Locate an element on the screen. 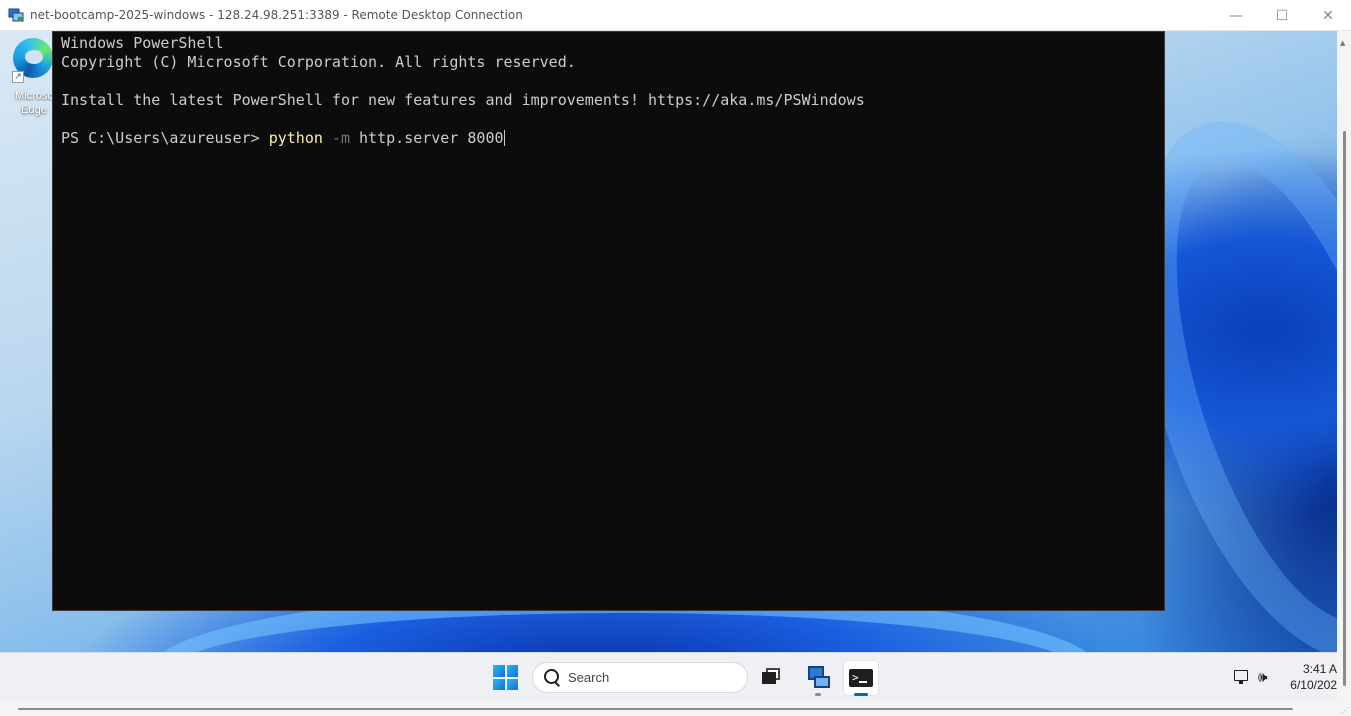  close-button: ✕ is located at coordinates (1328, 15).